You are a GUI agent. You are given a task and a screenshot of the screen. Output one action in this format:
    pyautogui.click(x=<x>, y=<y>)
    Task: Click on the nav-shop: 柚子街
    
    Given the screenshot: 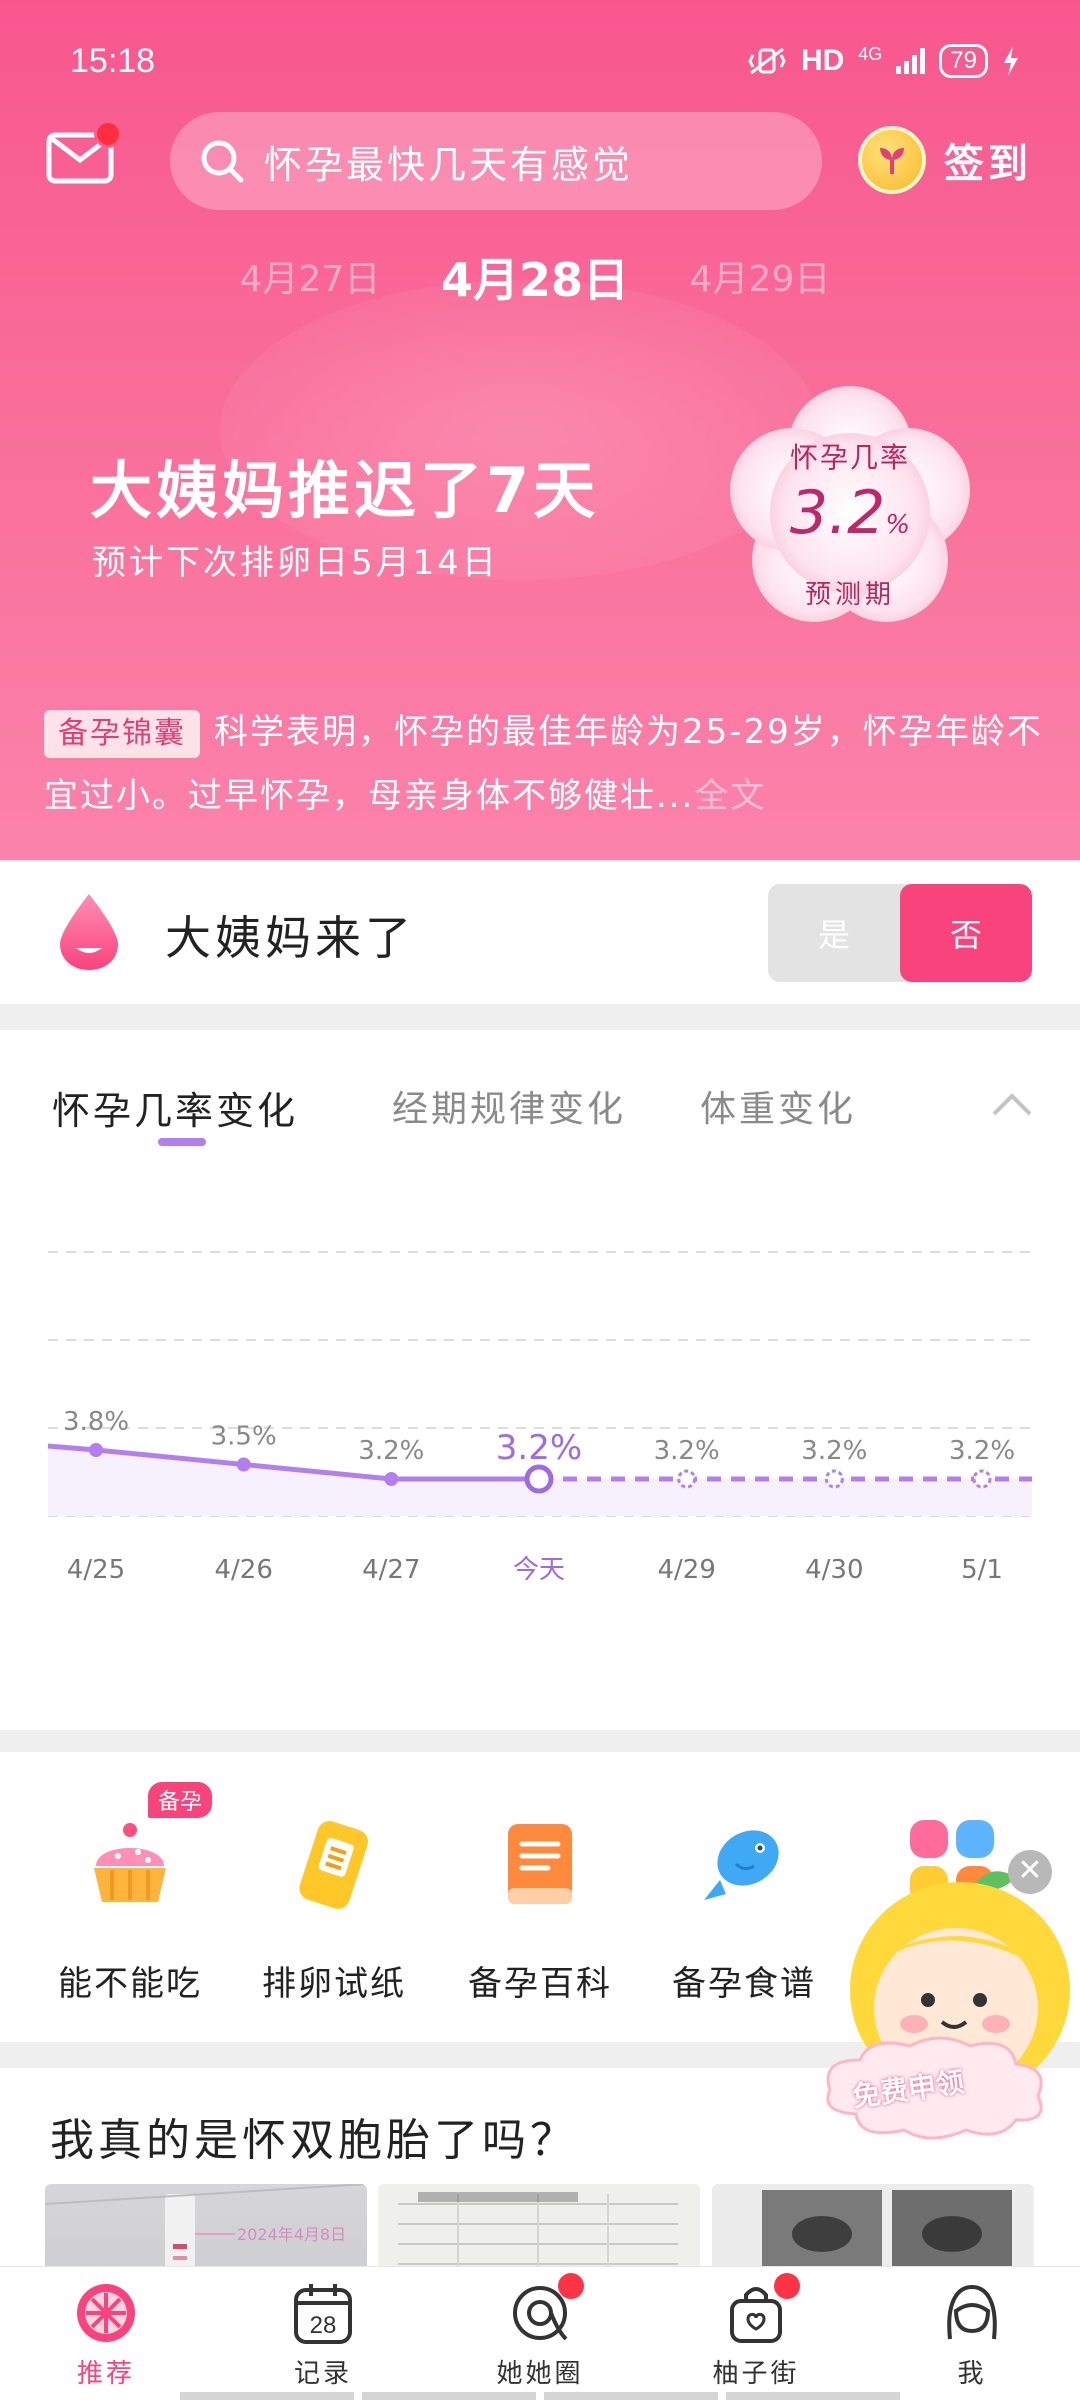 What is the action you would take?
    pyautogui.click(x=756, y=2331)
    